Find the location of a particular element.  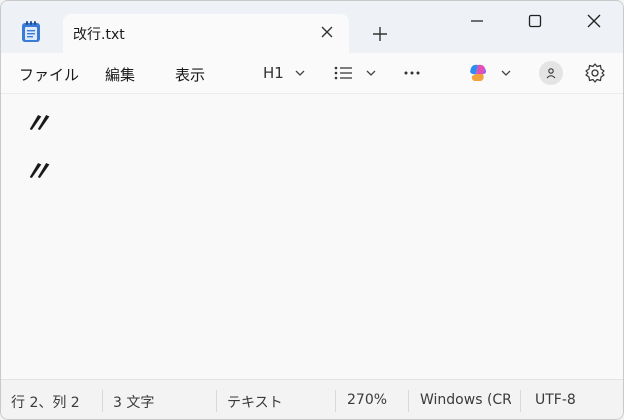

heading-label: H1 is located at coordinates (273, 73).